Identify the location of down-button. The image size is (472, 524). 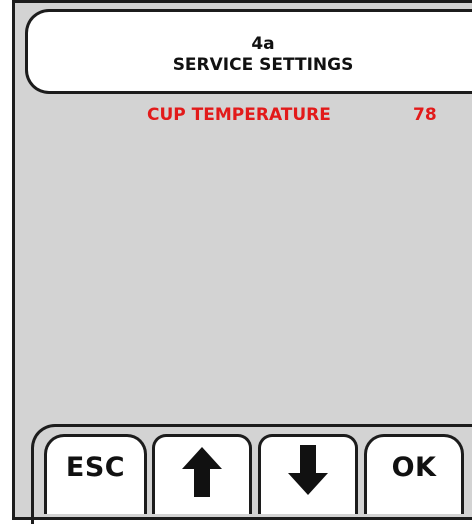
(308, 474).